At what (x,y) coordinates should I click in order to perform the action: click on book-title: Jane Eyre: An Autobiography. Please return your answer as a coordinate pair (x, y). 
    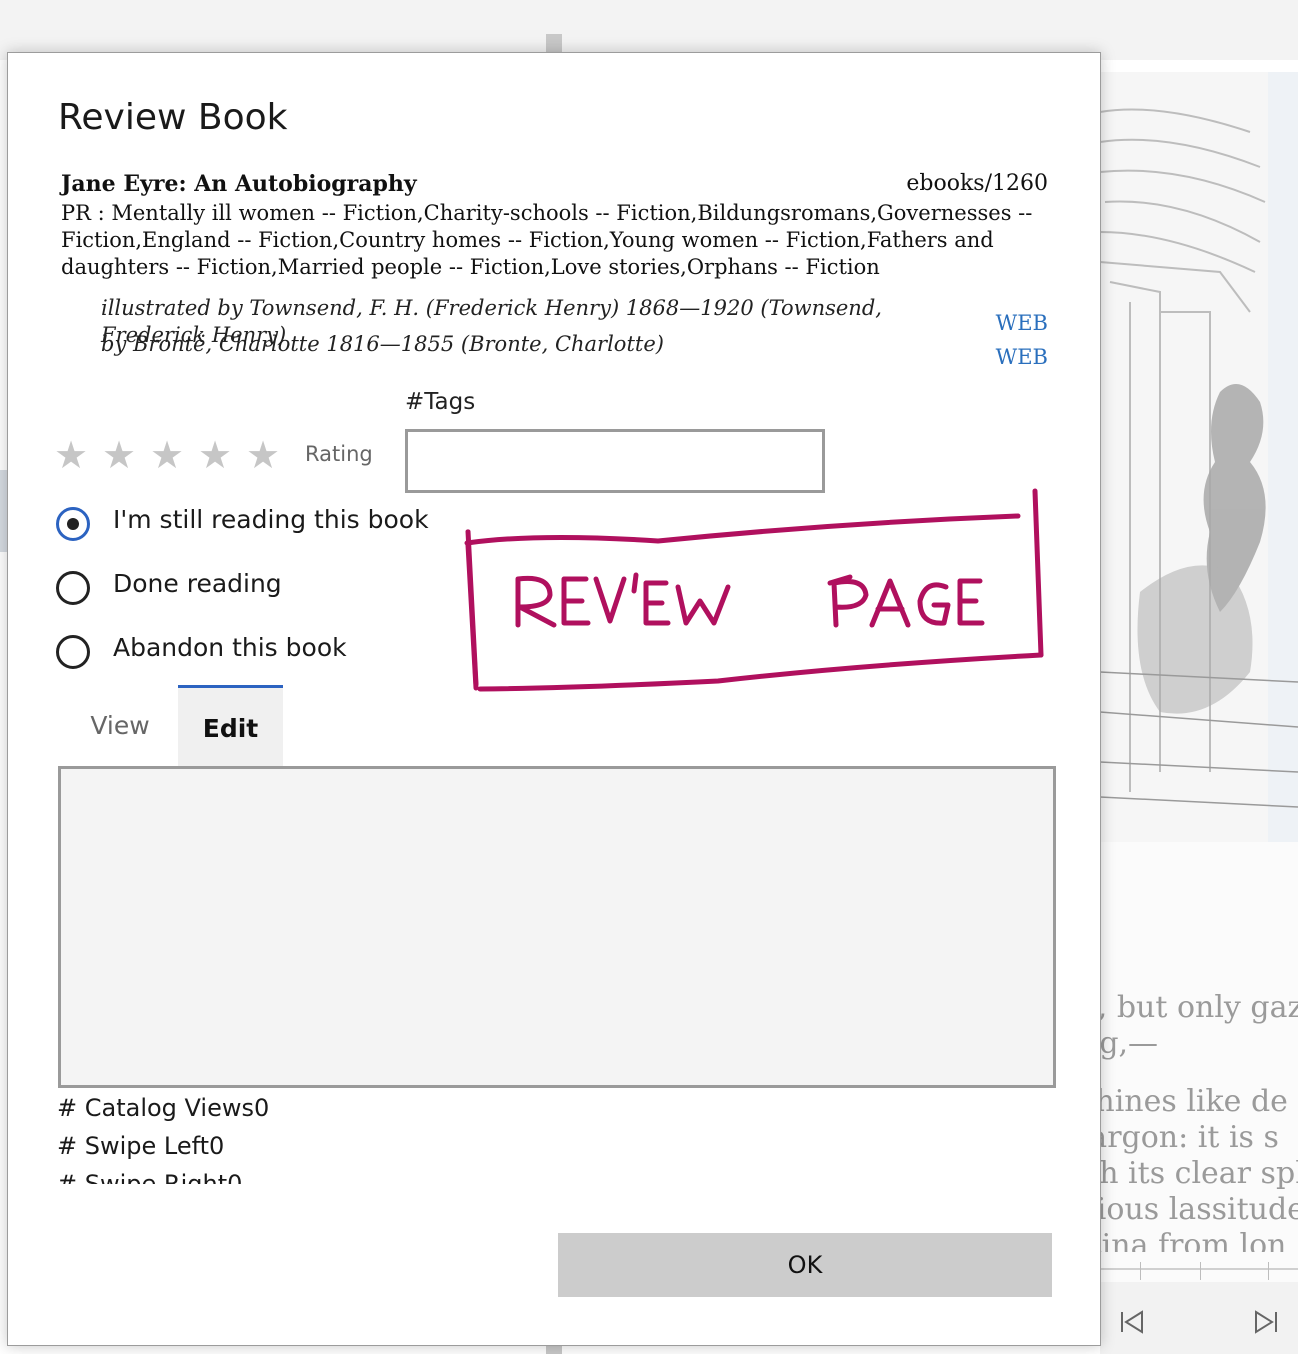
    Looking at the image, I should click on (239, 184).